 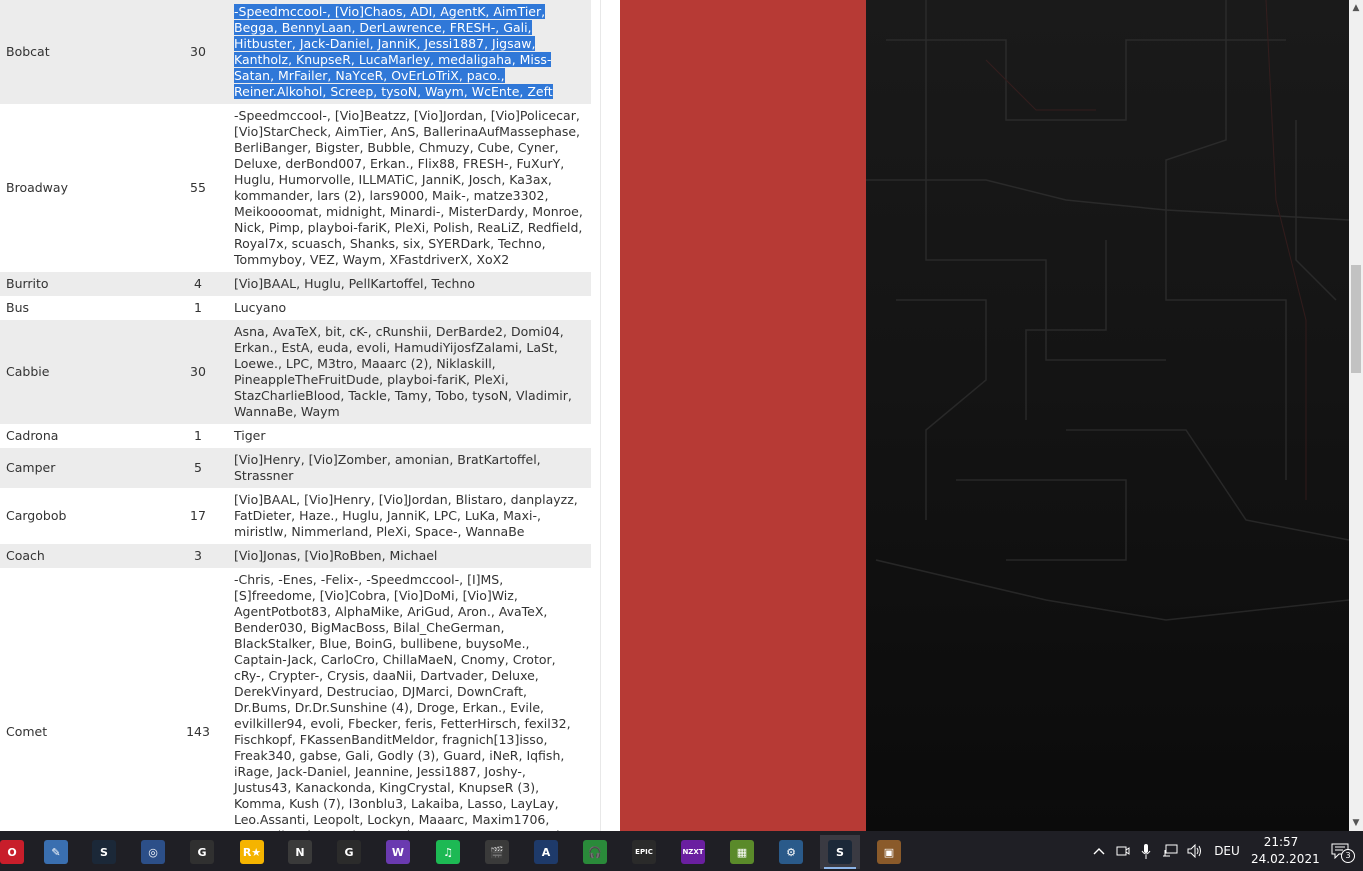 I want to click on camera-tray-icon, so click(x=1123, y=851).